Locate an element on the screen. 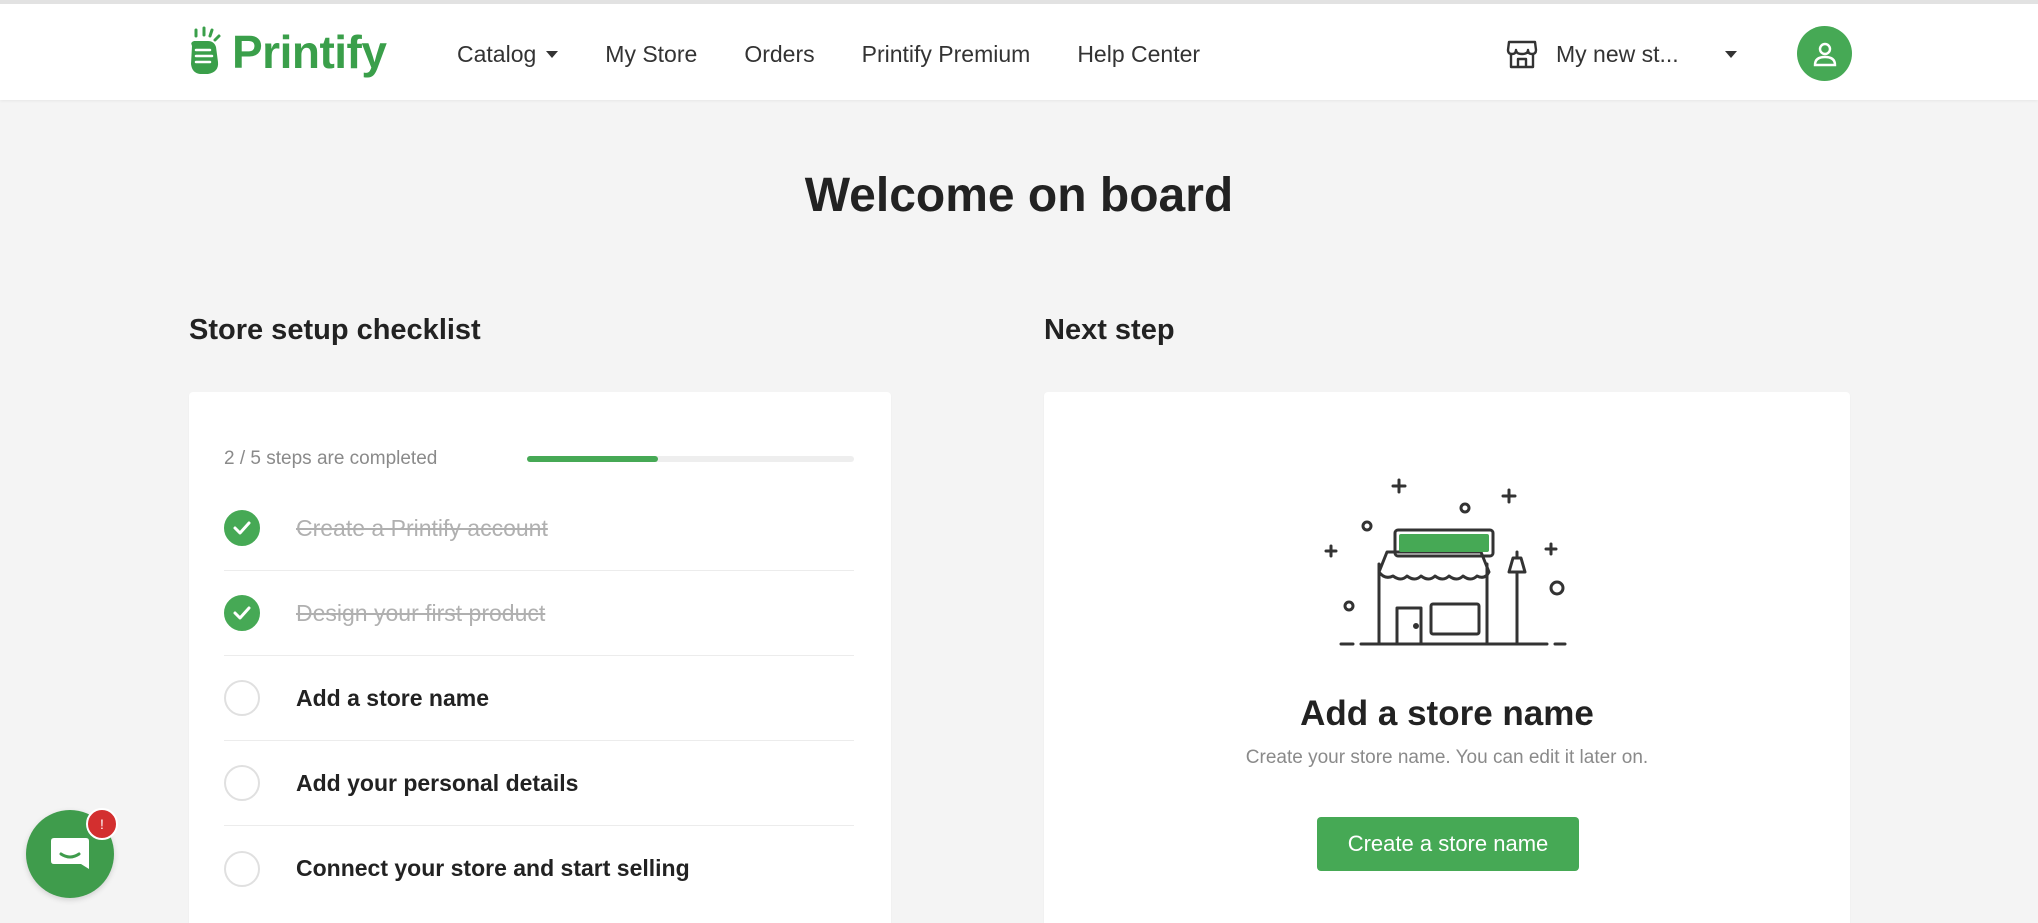 Image resolution: width=2038 pixels, height=923 pixels. progress-text: 2 / 5 steps are completed is located at coordinates (331, 458).